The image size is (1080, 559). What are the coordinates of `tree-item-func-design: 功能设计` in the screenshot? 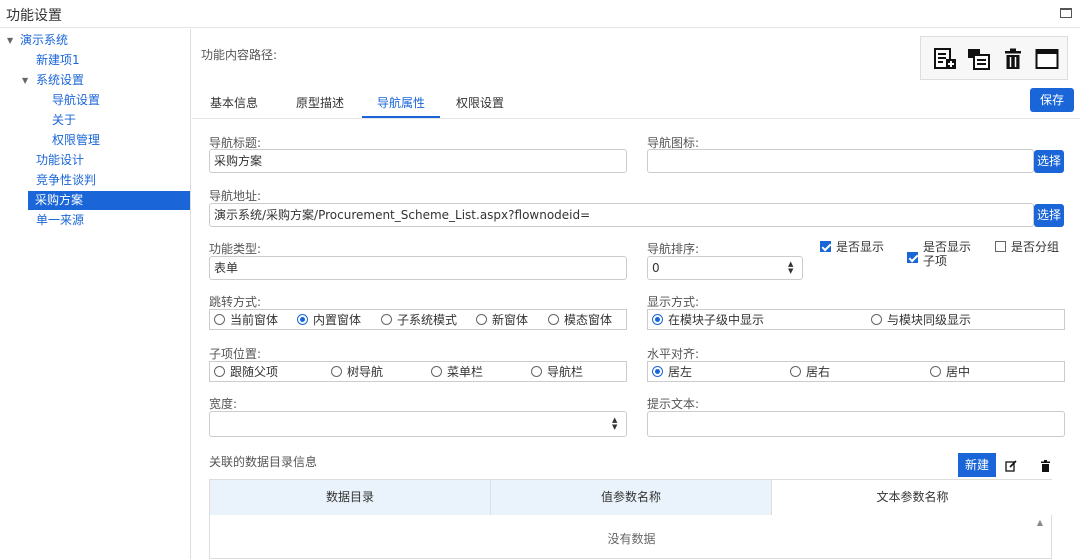 It's located at (60, 160).